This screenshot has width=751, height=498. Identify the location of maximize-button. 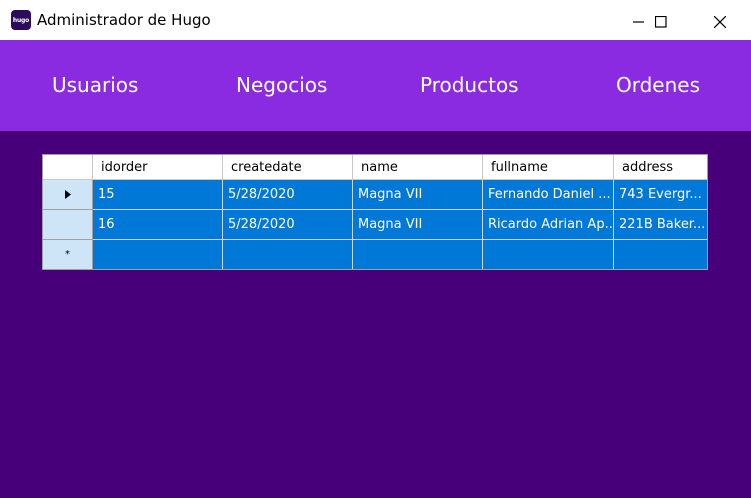
(661, 22).